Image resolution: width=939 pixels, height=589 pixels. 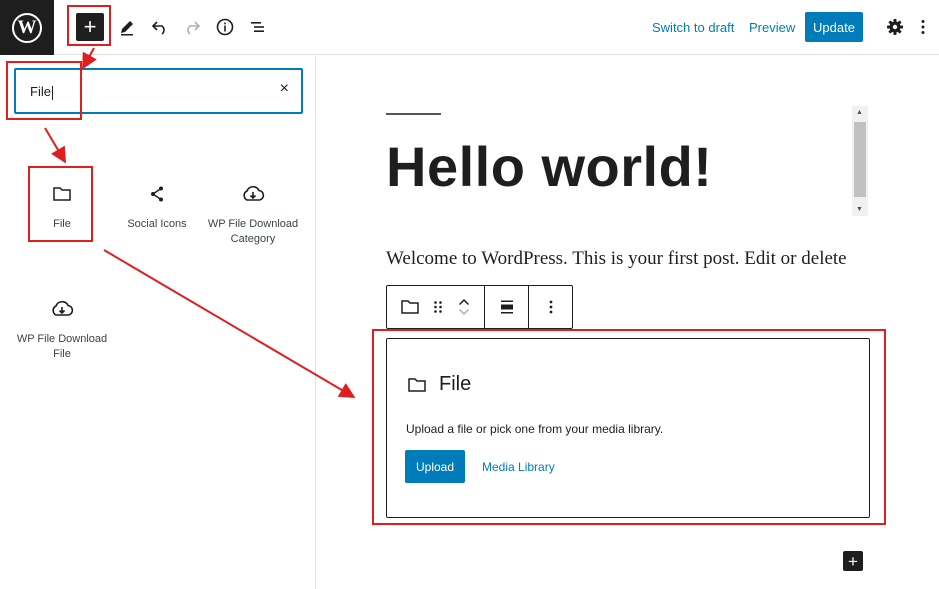 What do you see at coordinates (253, 214) in the screenshot?
I see `block-option-wp-file-download-category: WP File Download Category` at bounding box center [253, 214].